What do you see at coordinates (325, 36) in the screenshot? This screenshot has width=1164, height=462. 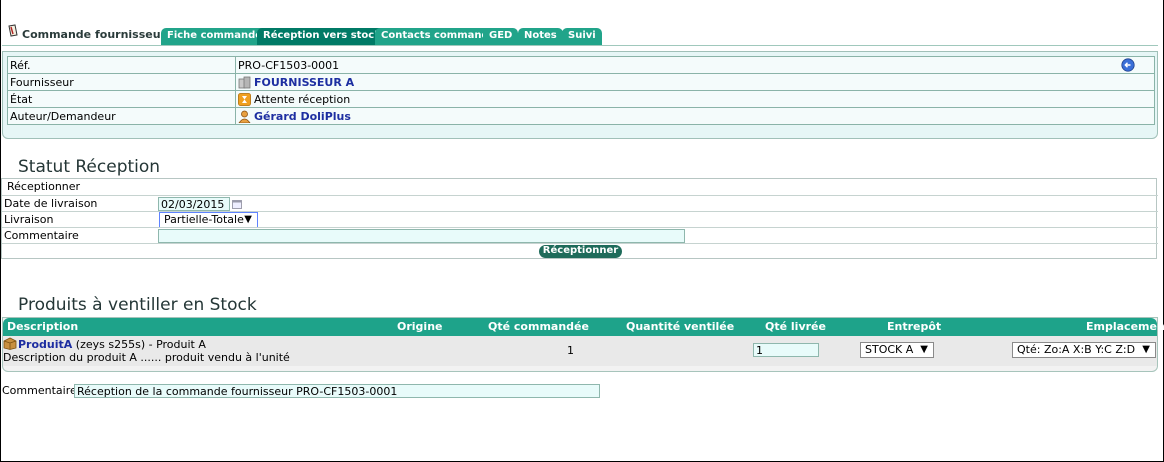 I see `tab-reception-vers-stocks: Réception vers stocks` at bounding box center [325, 36].